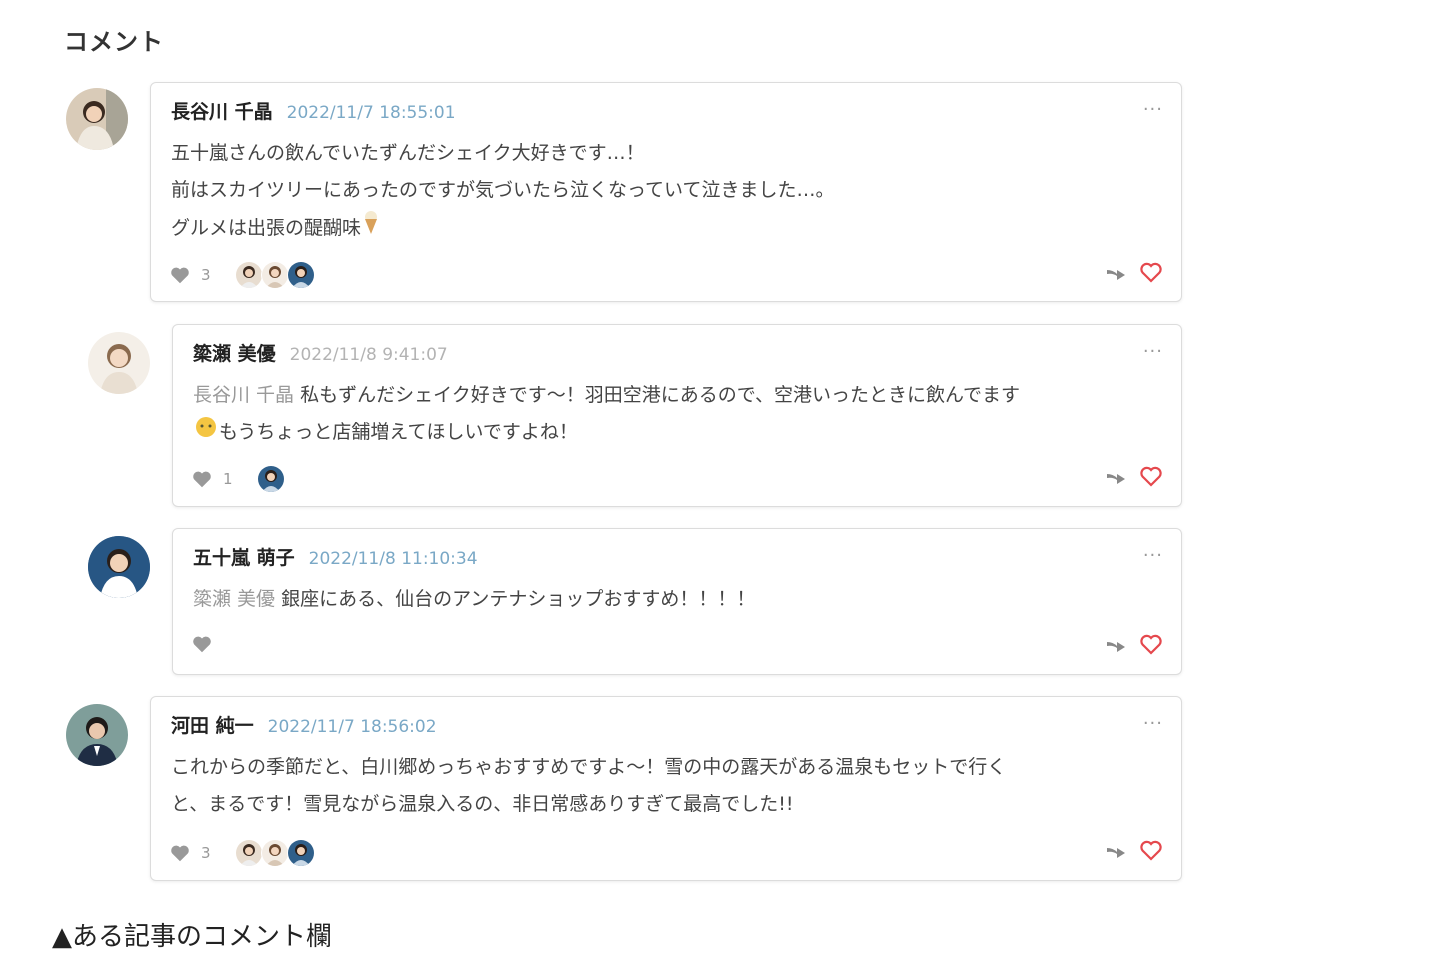  Describe the element at coordinates (114, 42) in the screenshot. I see `section-title: コメント` at that location.